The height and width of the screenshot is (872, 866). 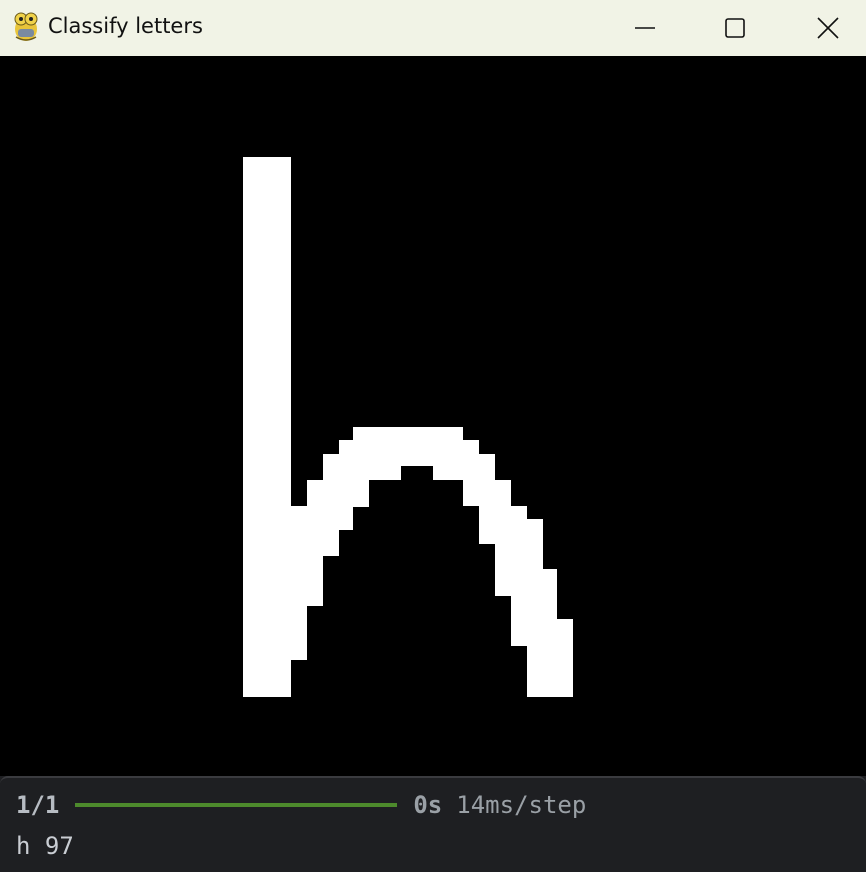 I want to click on progress-line: 1/1 0s 14ms/step, so click(x=301, y=805).